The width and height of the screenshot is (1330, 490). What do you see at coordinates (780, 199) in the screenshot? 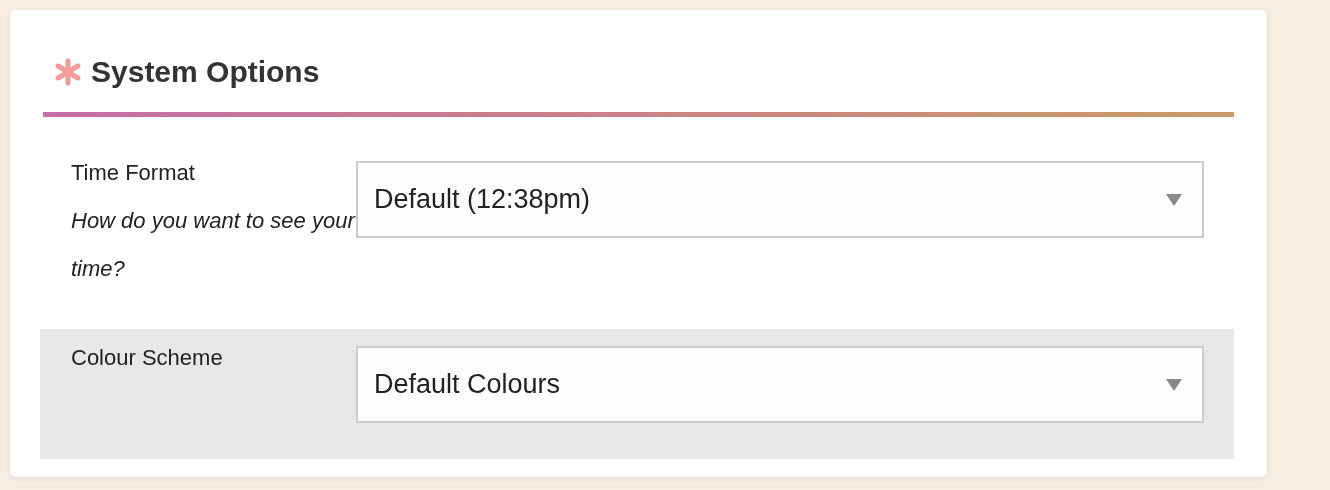
I see `dropdown: Default (12:38pm)` at bounding box center [780, 199].